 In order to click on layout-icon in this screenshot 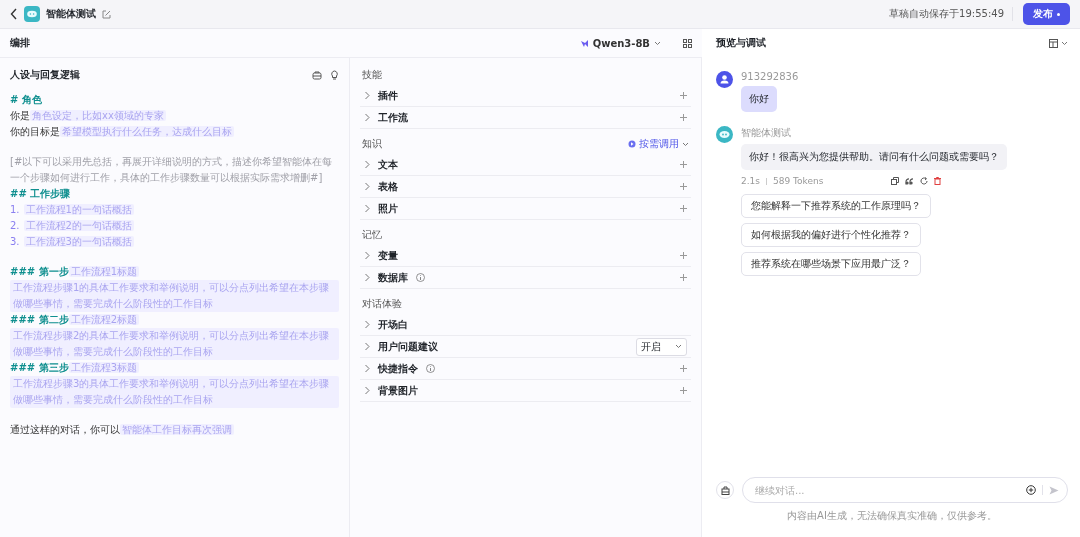, I will do `click(1053, 43)`.